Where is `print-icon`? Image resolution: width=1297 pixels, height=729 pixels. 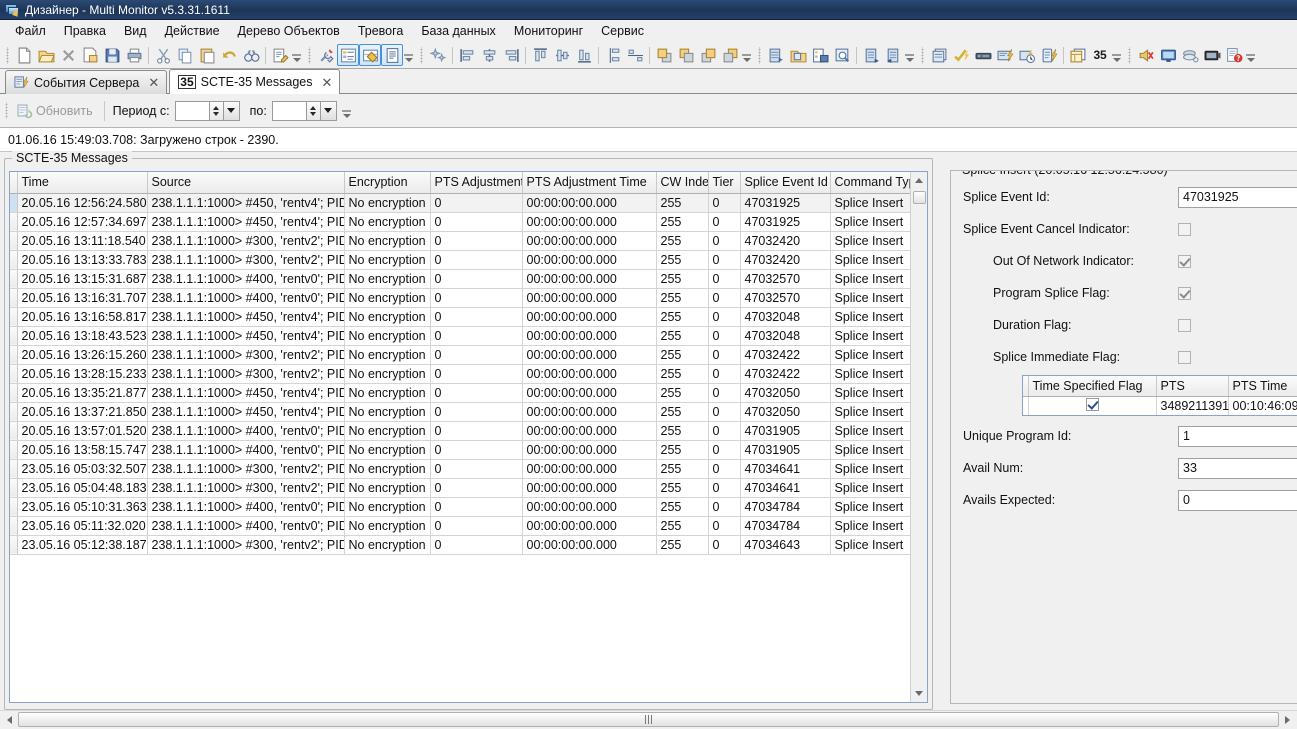
print-icon is located at coordinates (134, 55).